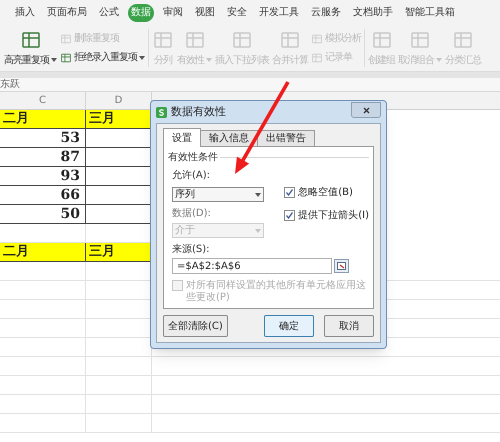  I want to click on app-logo-icon, so click(161, 112).